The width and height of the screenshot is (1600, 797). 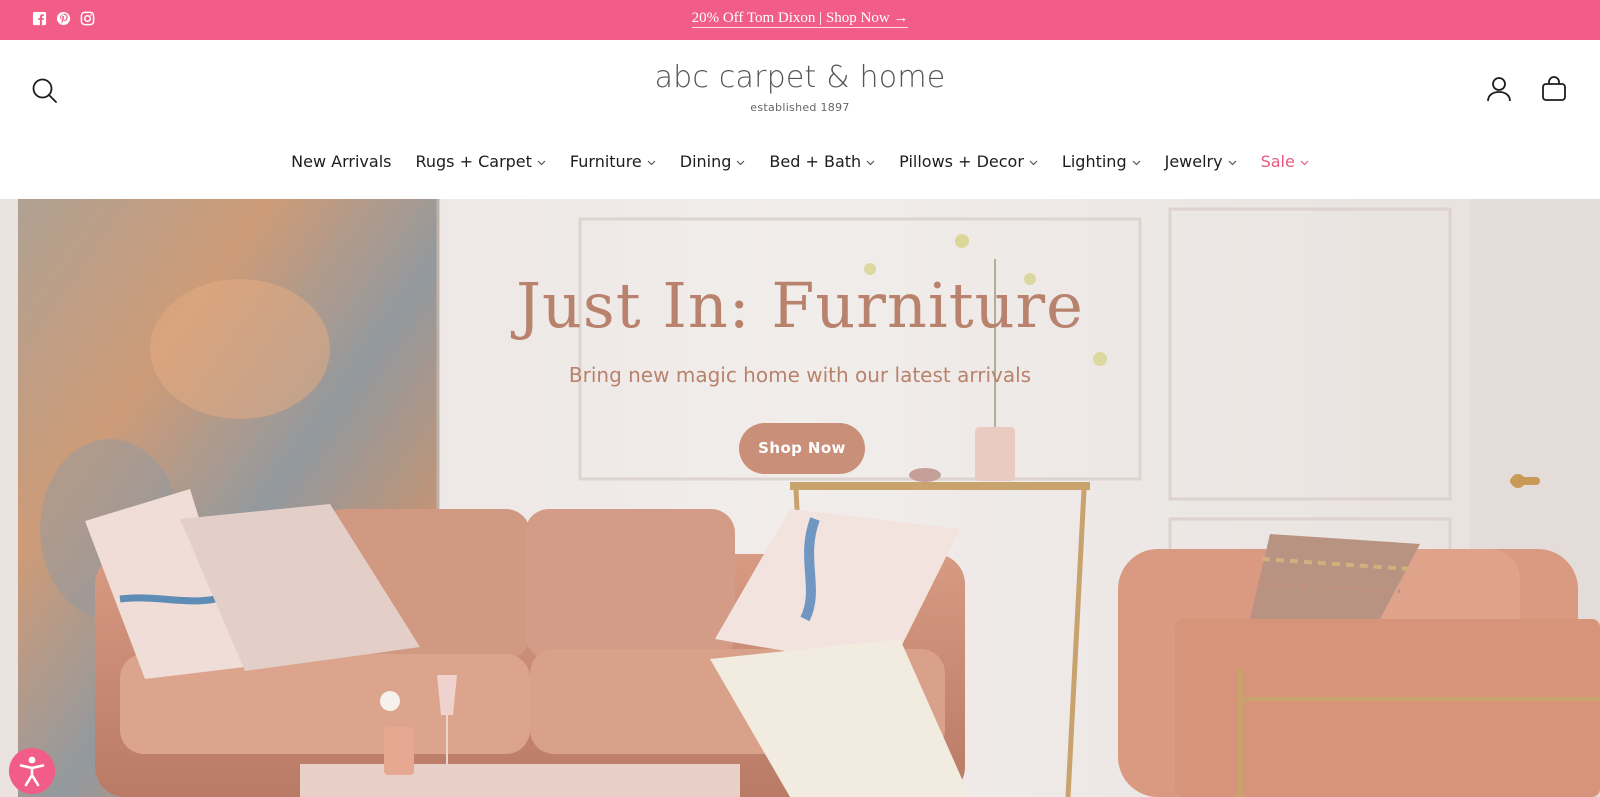 I want to click on nav-item-label: Lighting, so click(x=1094, y=161).